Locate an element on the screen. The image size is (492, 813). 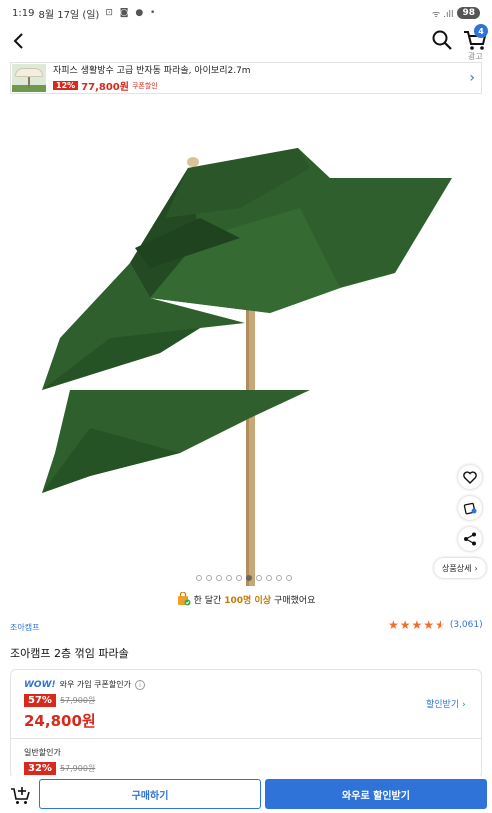
ad-discount-badge: 12% is located at coordinates (66, 85).